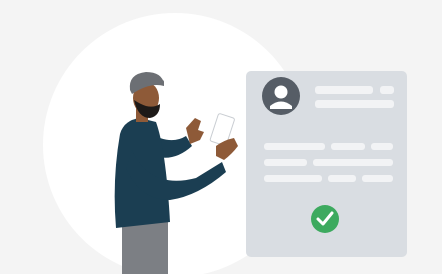 This screenshot has height=274, width=442. What do you see at coordinates (145, 248) in the screenshot?
I see `trousers` at bounding box center [145, 248].